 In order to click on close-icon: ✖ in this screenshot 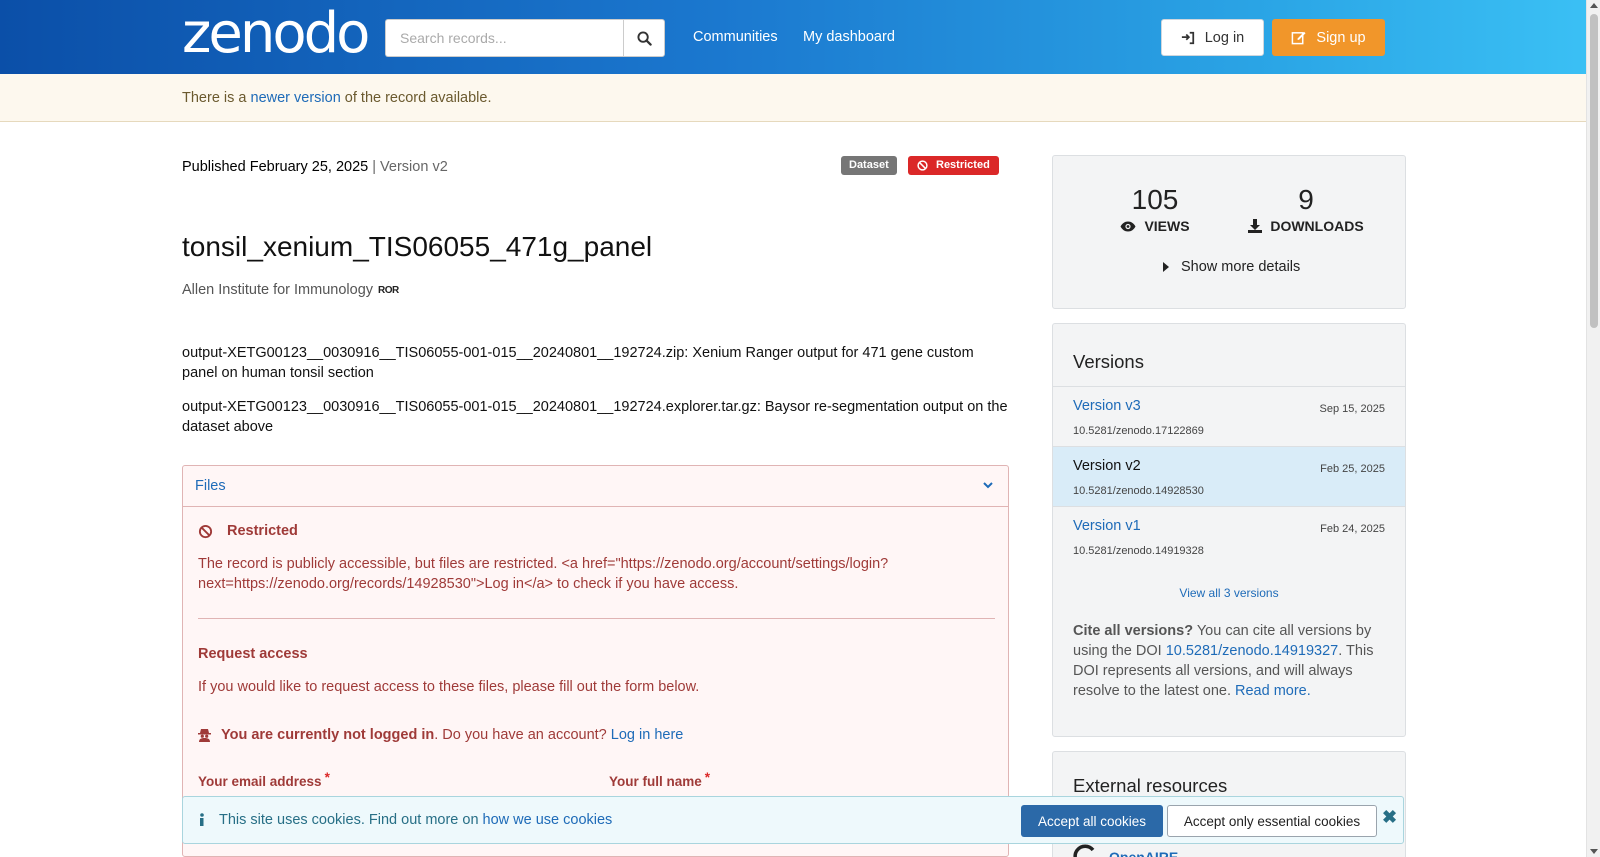, I will do `click(1389, 817)`.